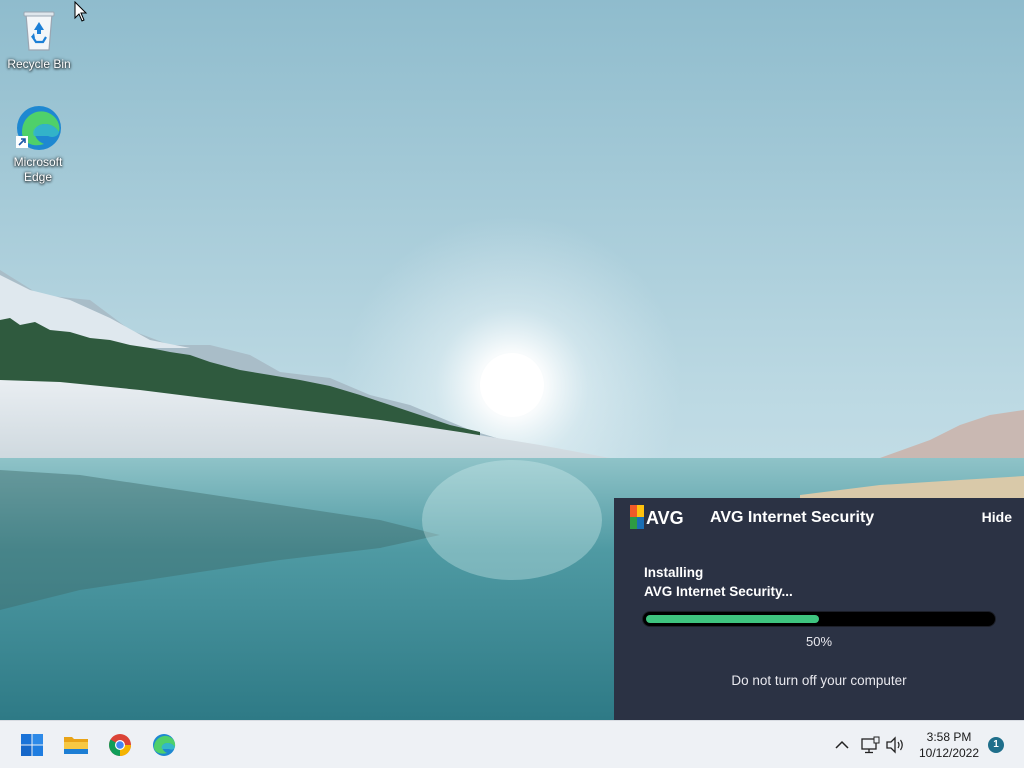 This screenshot has width=1024, height=768. I want to click on volume-button, so click(895, 745).